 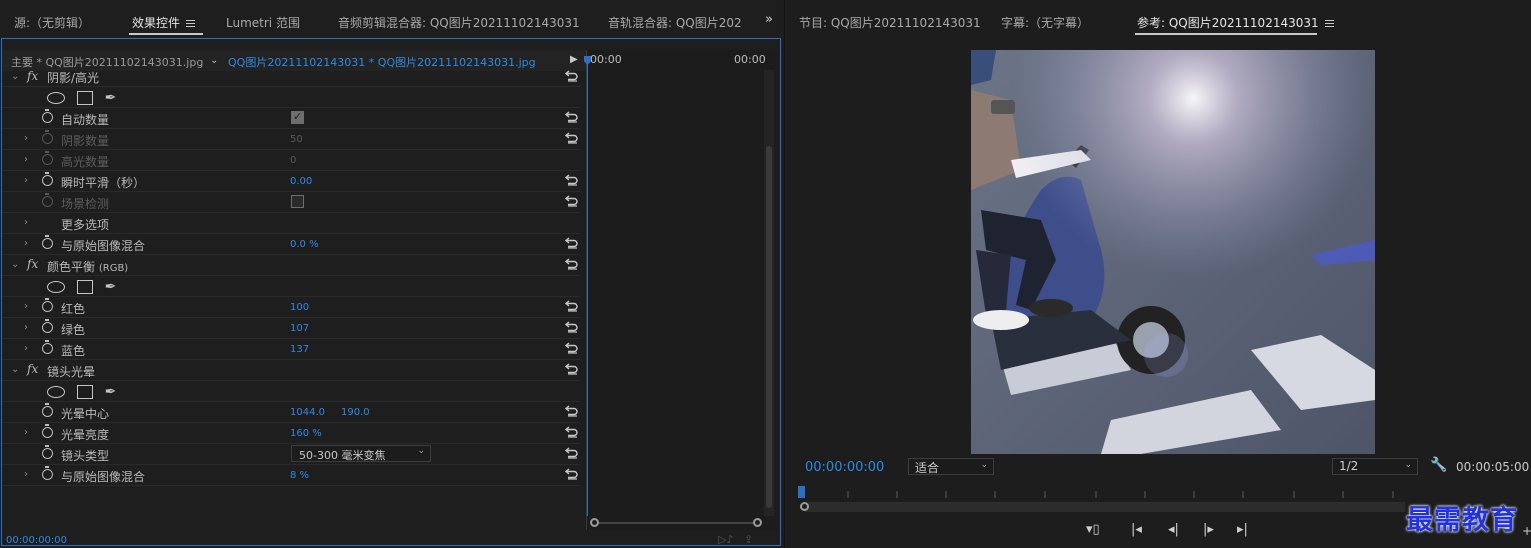 I want to click on zoom-scrollbar, so click(x=676, y=523).